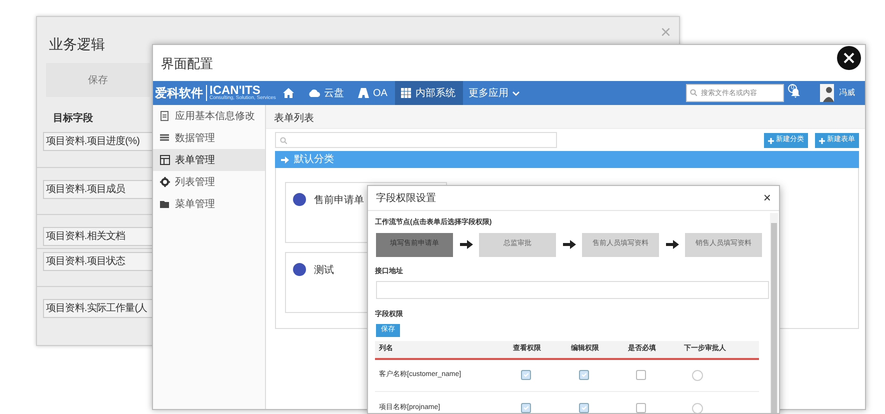  What do you see at coordinates (572, 290) in the screenshot?
I see `input-field` at bounding box center [572, 290].